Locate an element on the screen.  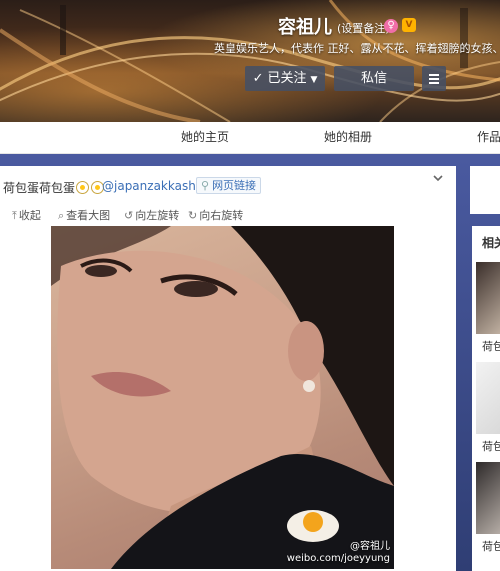
egg-emoji-icon is located at coordinates (83, 187).